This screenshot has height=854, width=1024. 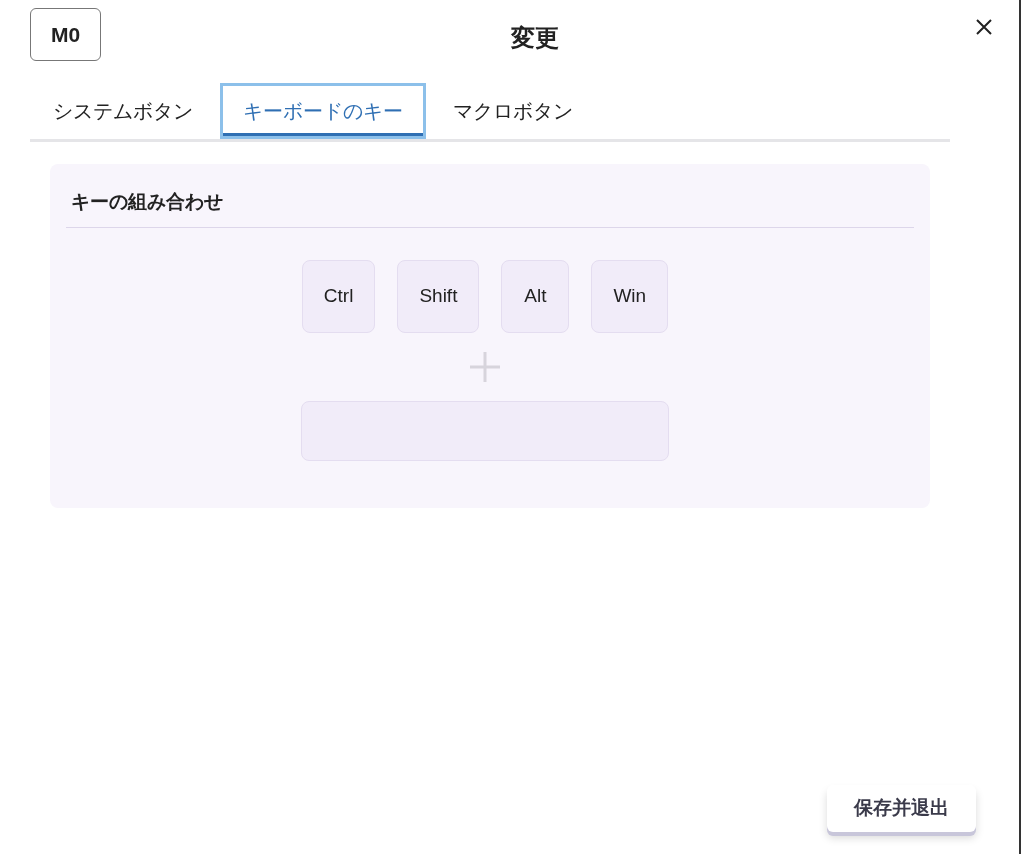 What do you see at coordinates (123, 111) in the screenshot?
I see `tab: システムボタン` at bounding box center [123, 111].